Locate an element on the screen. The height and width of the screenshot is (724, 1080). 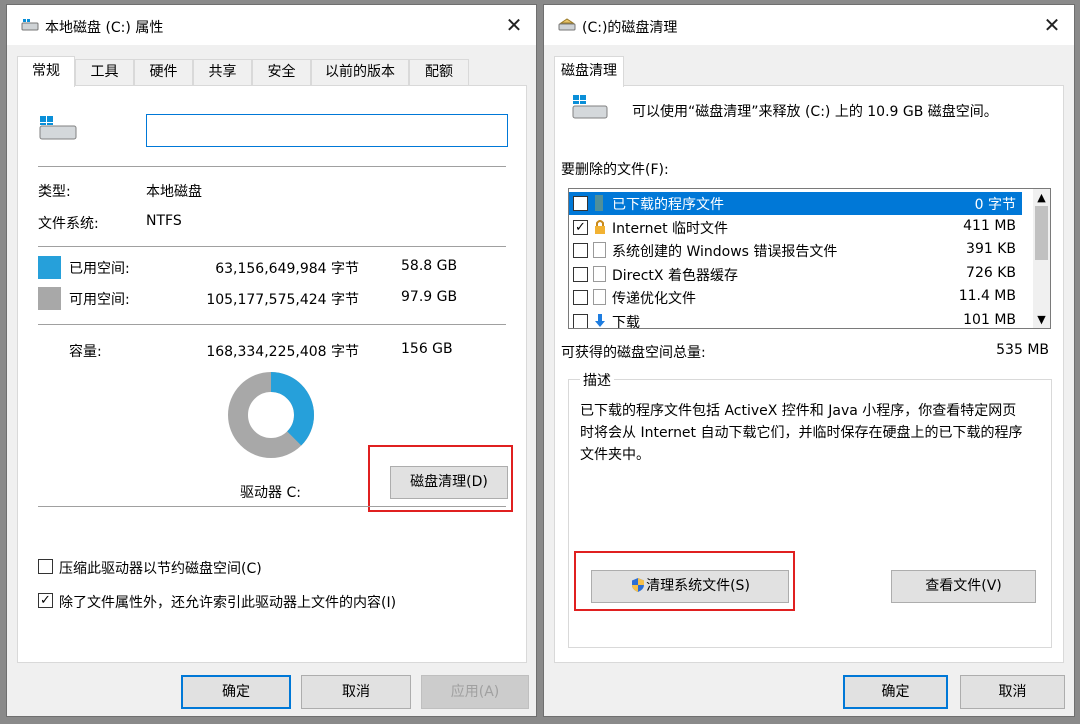
file-system-label: 文件系统: is located at coordinates (68, 224).